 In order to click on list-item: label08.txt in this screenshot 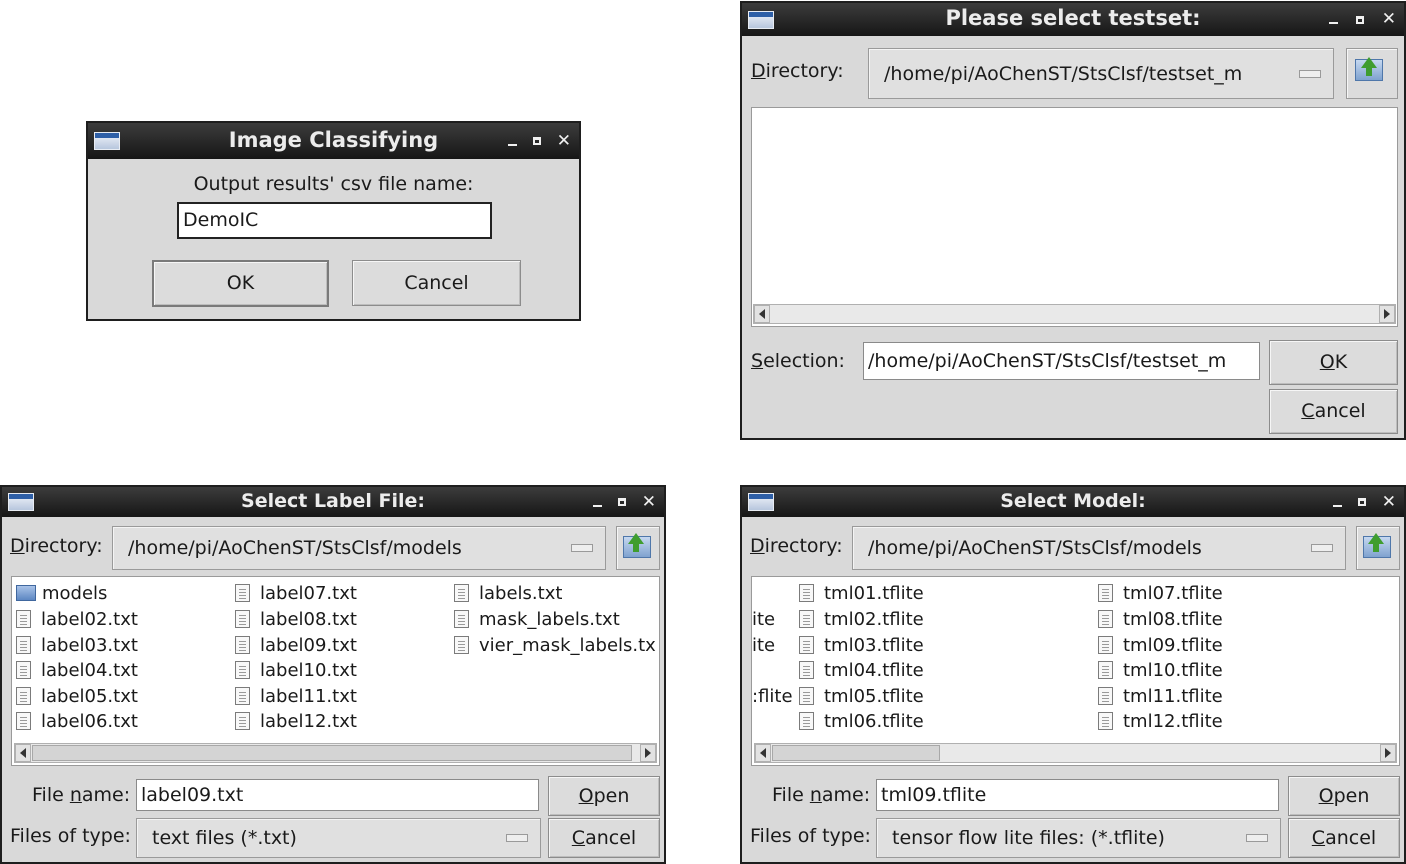, I will do `click(296, 619)`.